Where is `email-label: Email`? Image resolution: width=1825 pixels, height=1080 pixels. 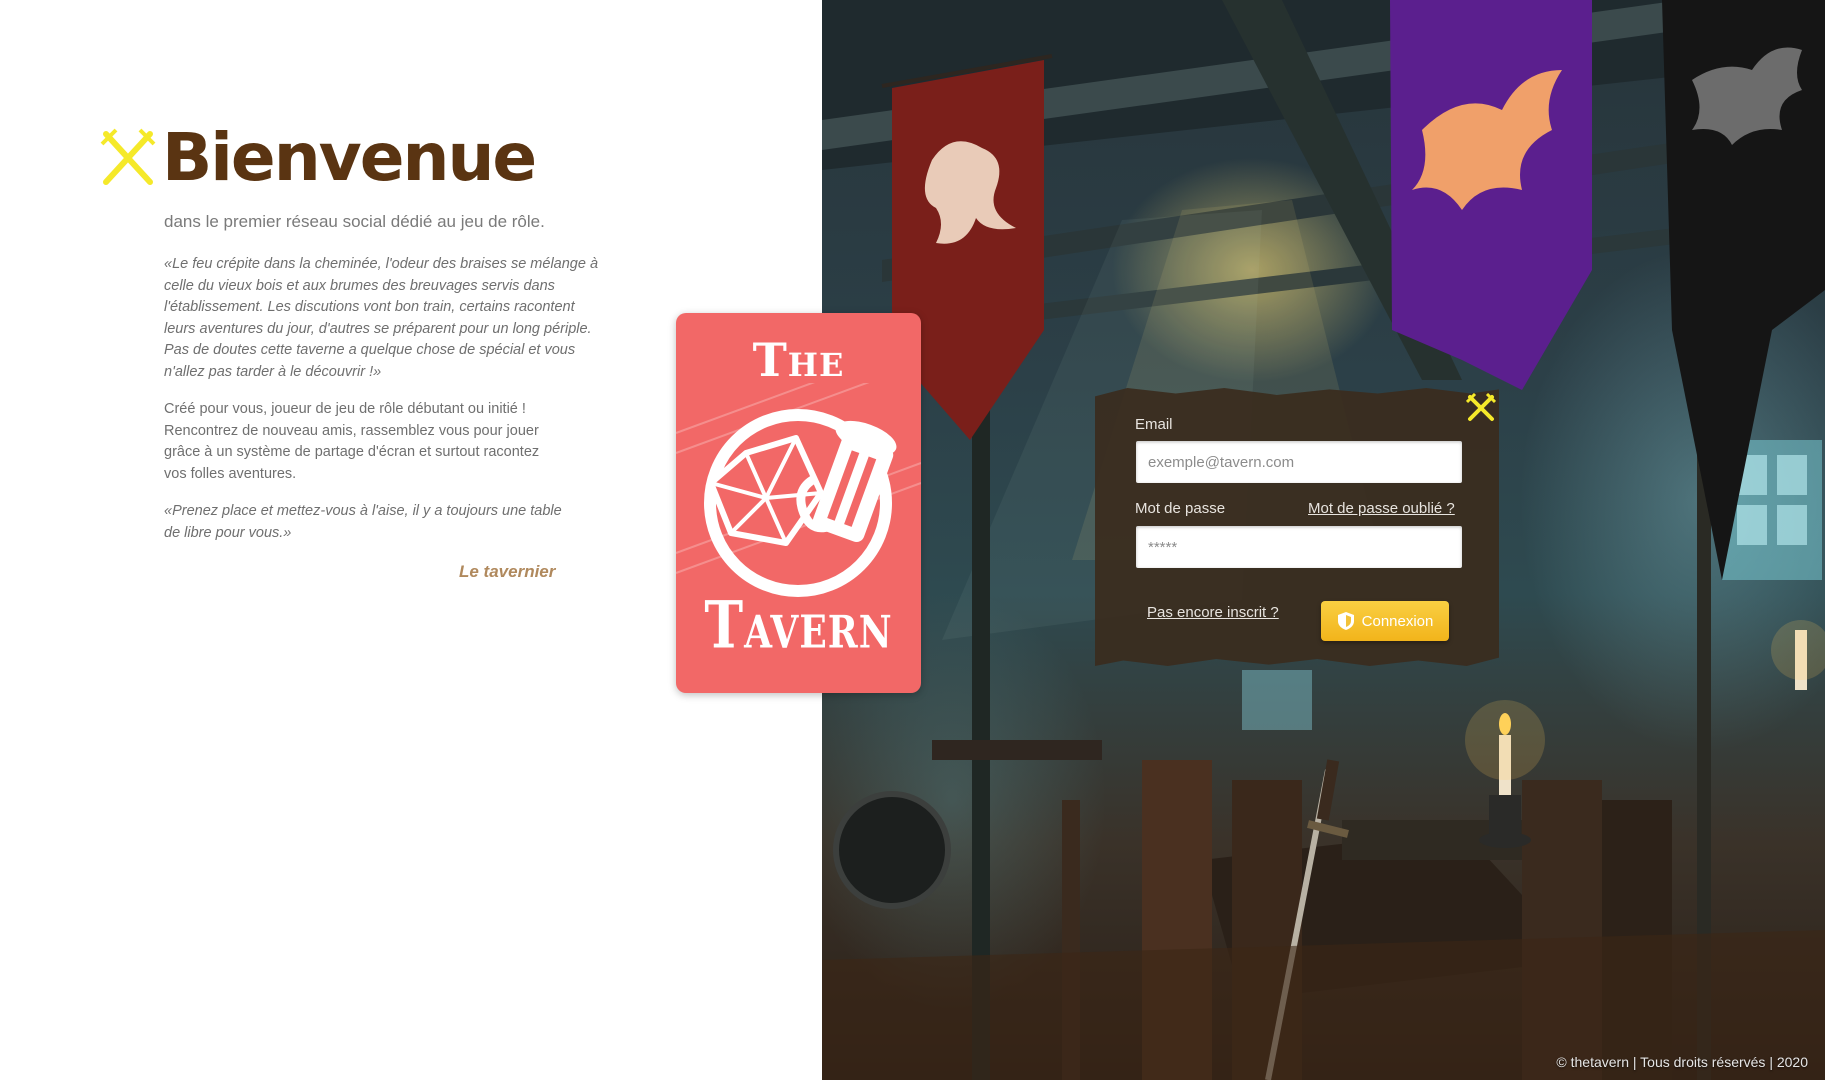 email-label: Email is located at coordinates (1154, 424).